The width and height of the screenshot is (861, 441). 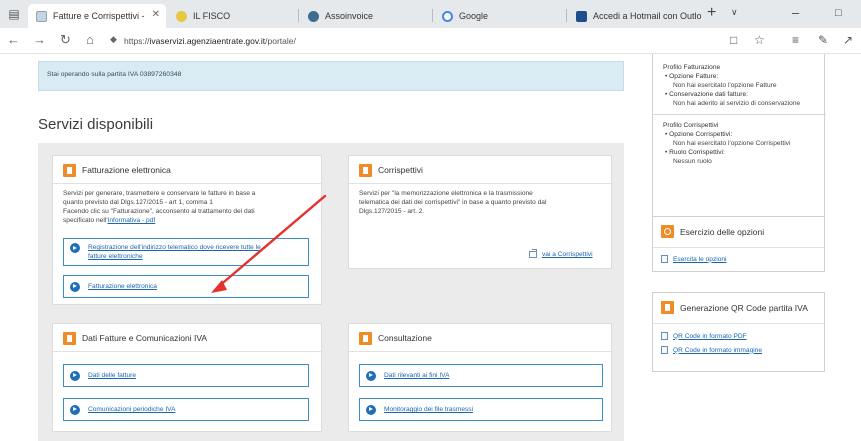 I want to click on comunicazioni-periodiche-button: Comunicazioni periodiche IVA, so click(x=186, y=409).